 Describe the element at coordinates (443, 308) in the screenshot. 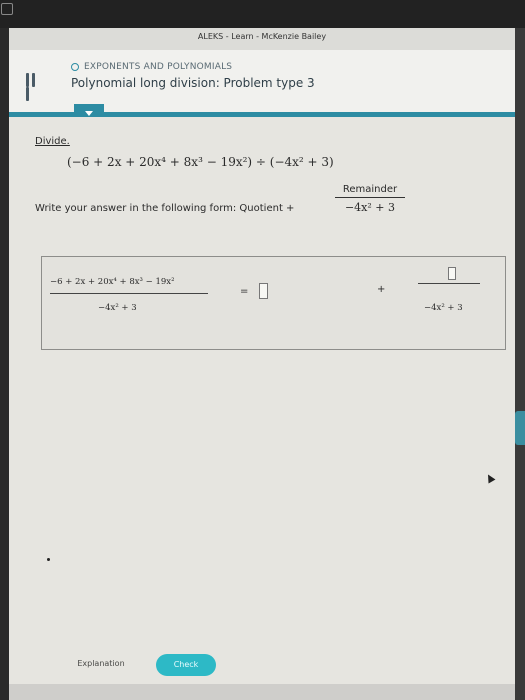

I see `remainder-denominator: −4x² + 3` at that location.